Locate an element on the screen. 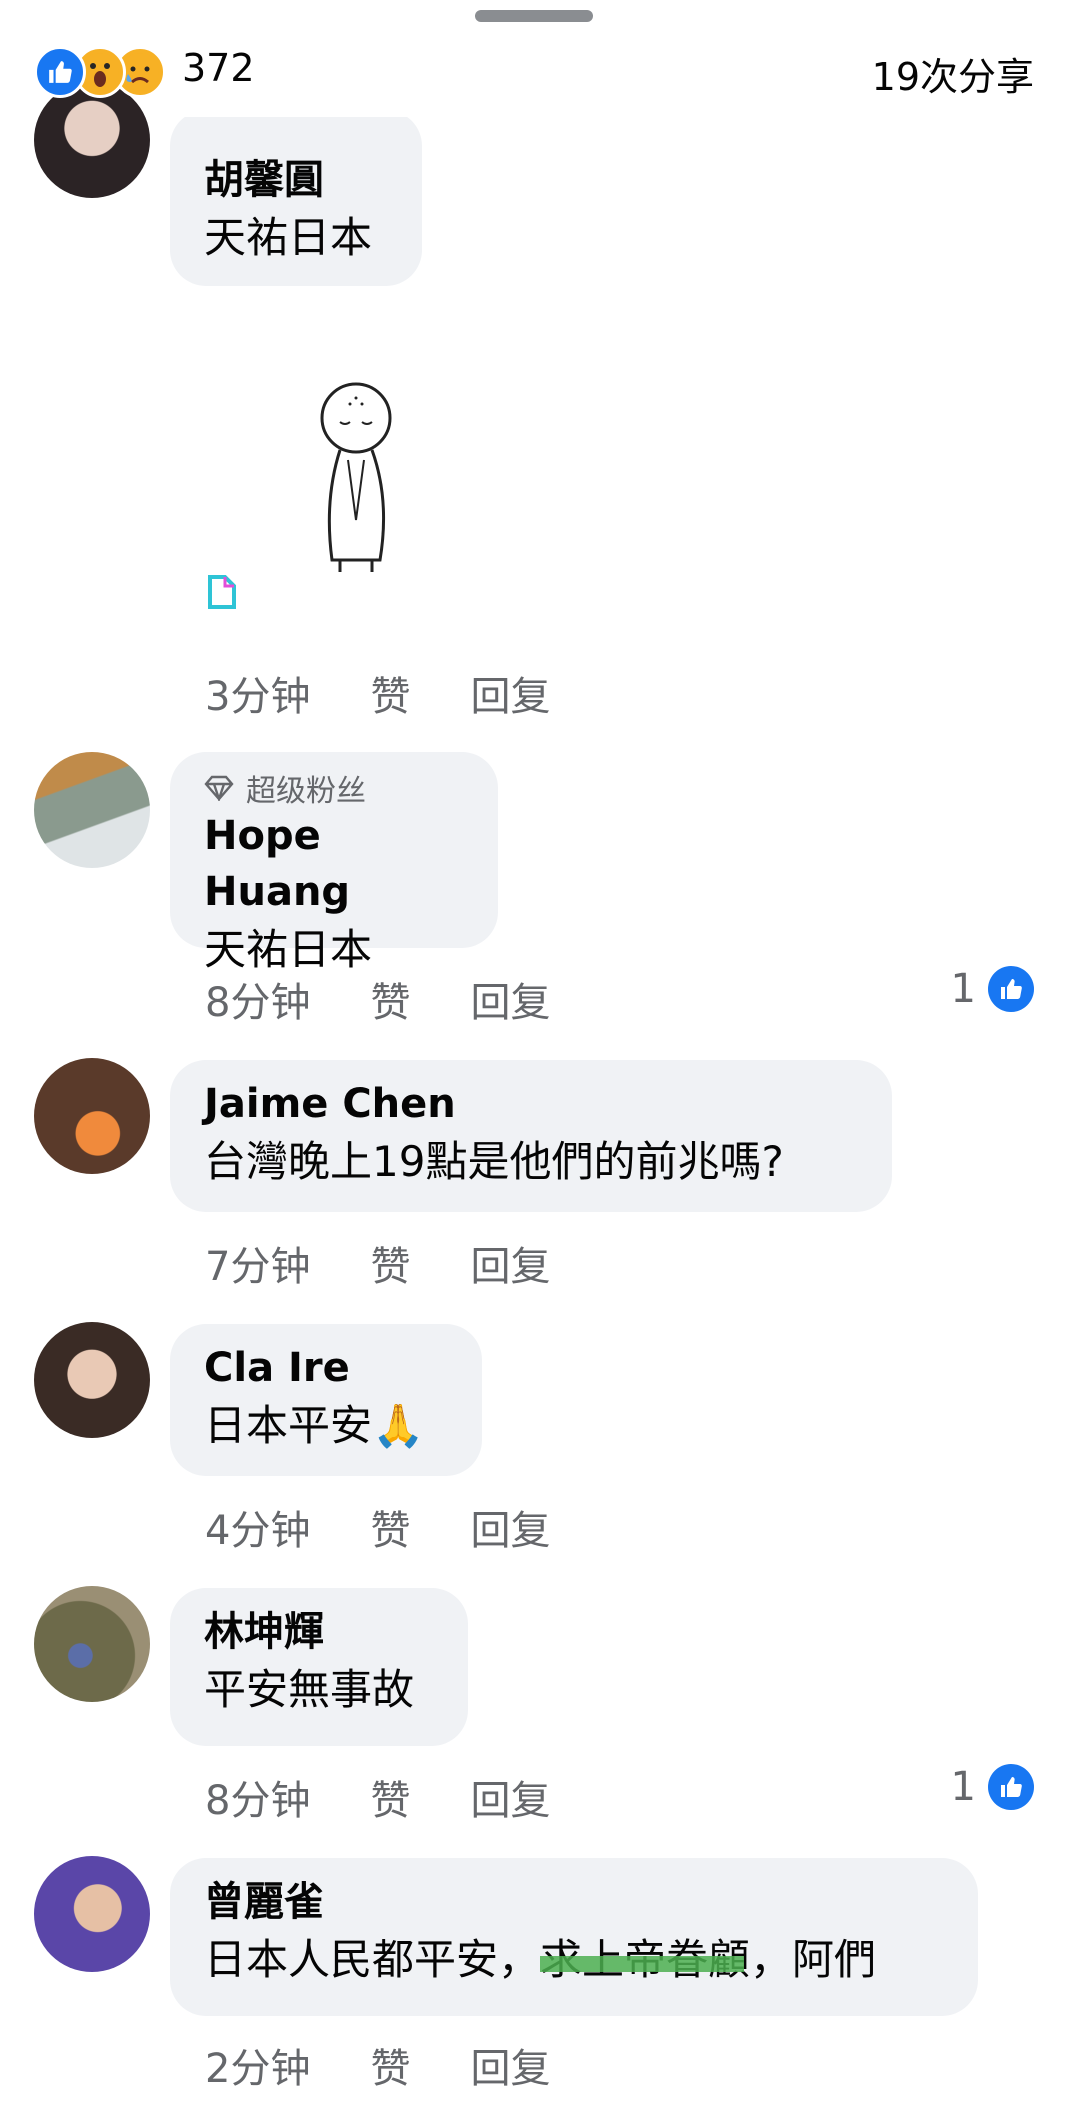 The image size is (1068, 2116). comment-bubble: 超级粉丝 Hope Huang 天祐日本 is located at coordinates (334, 863).